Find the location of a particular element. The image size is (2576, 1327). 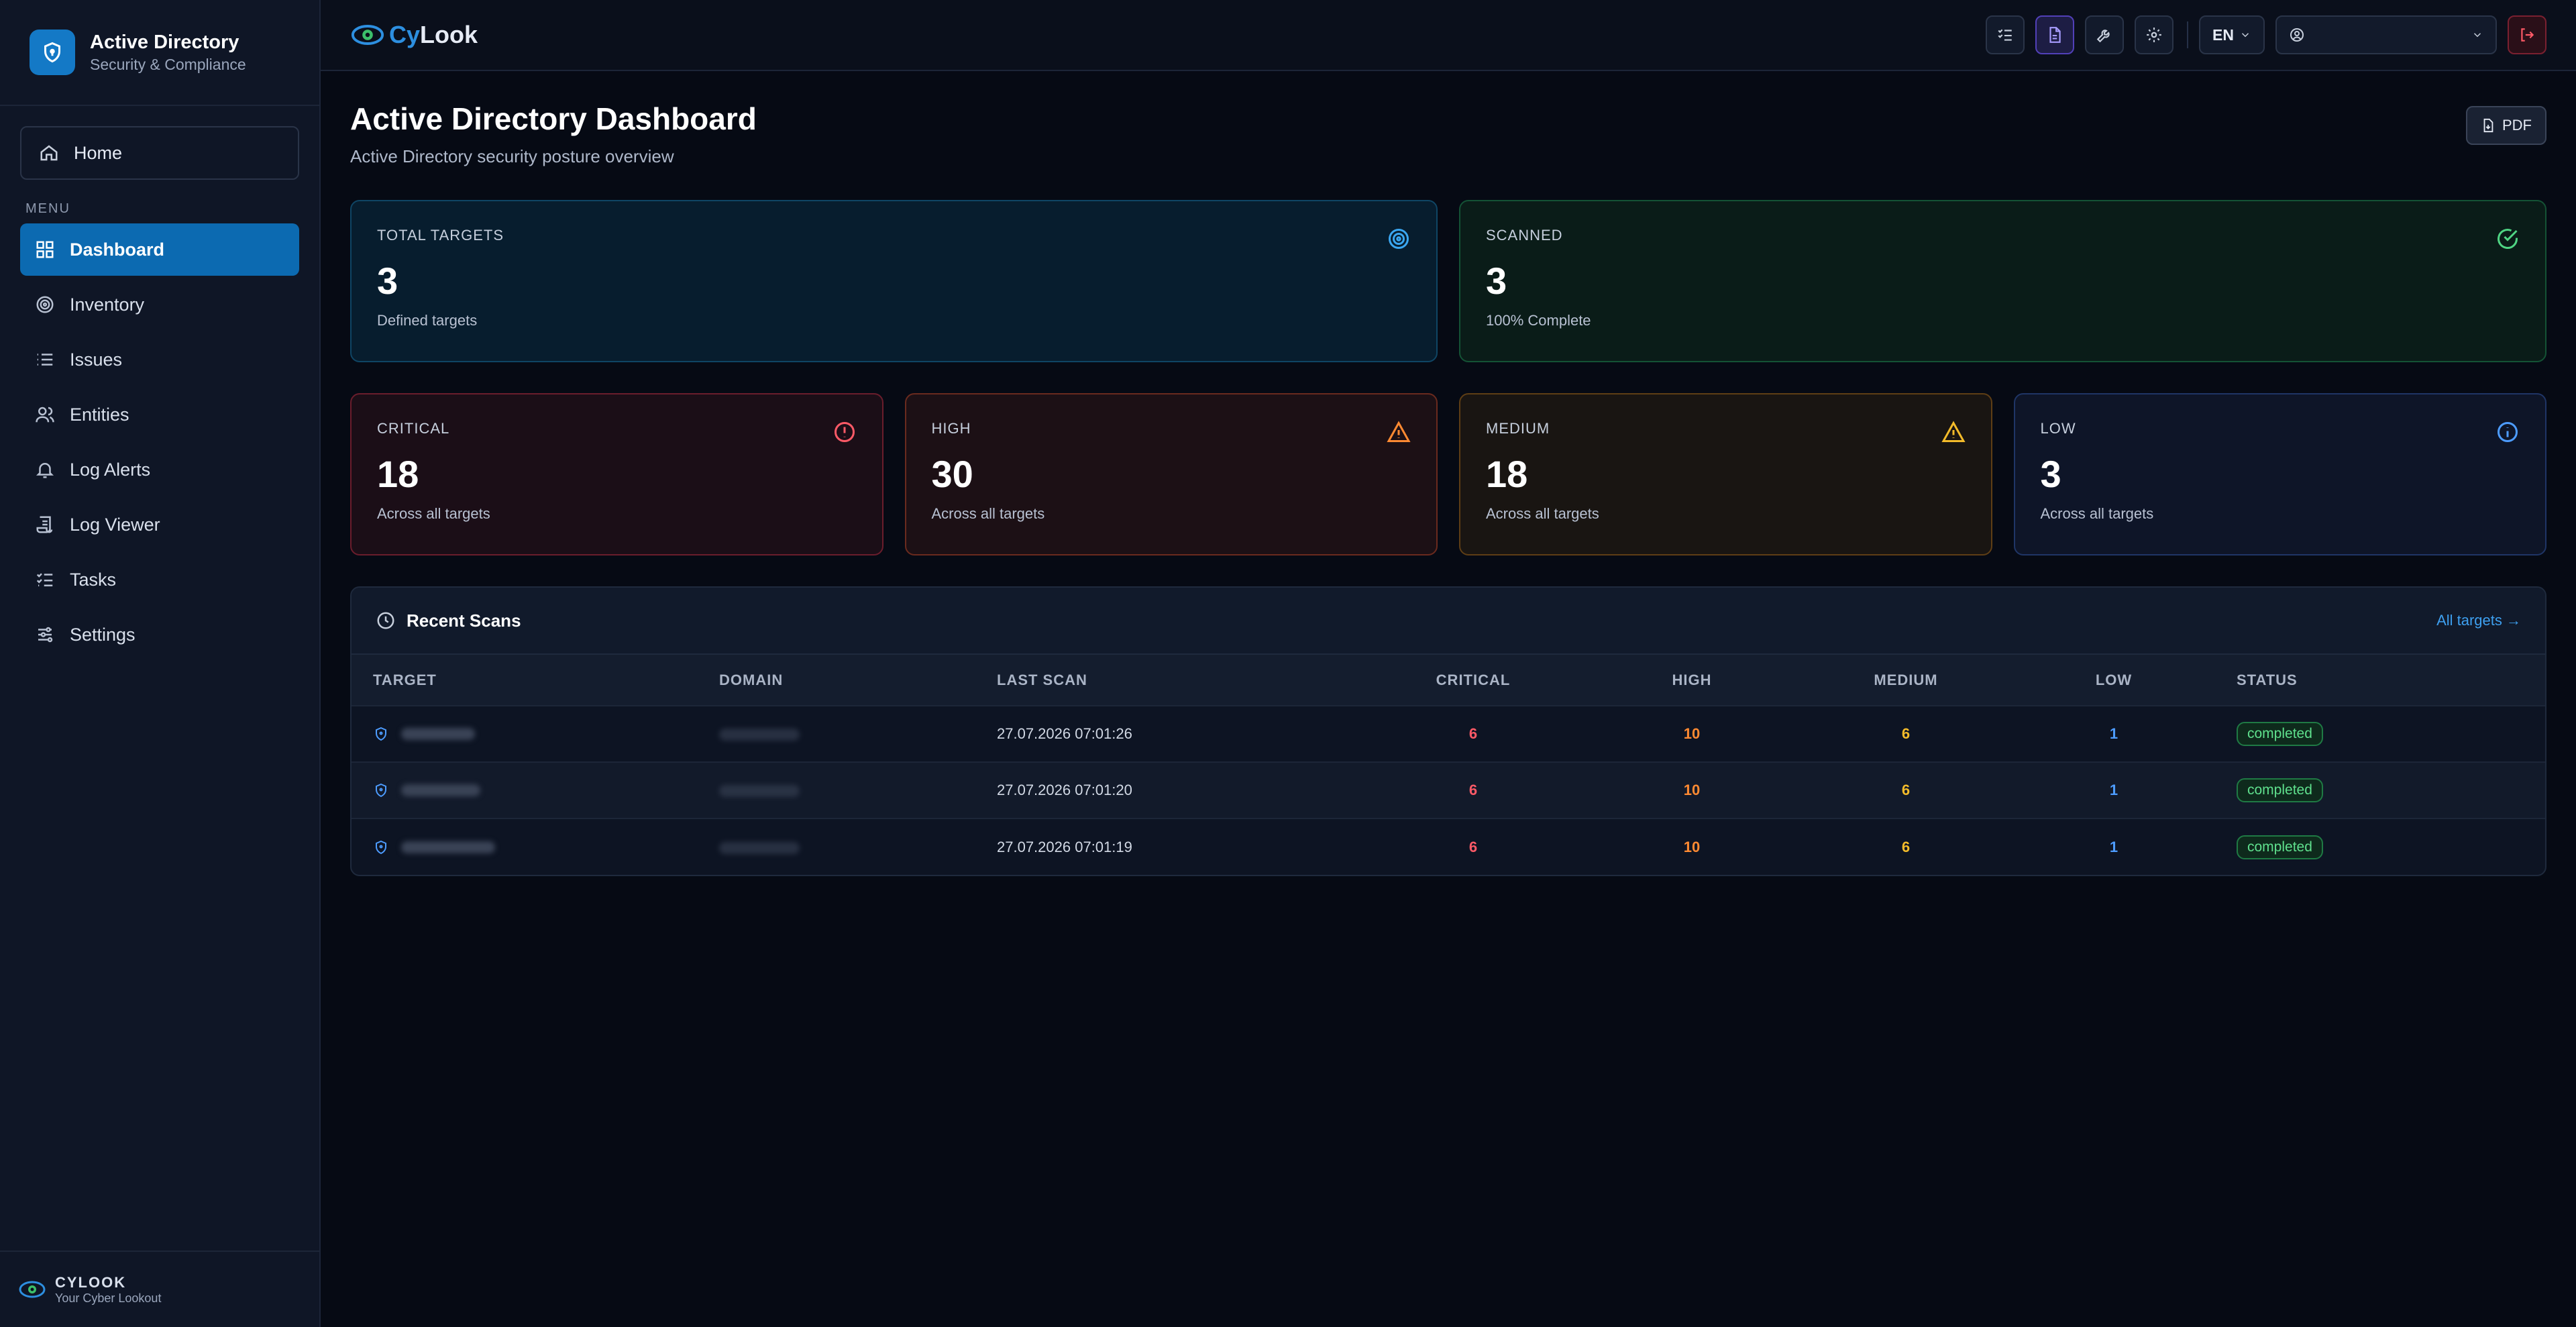

info-icon is located at coordinates (2508, 432).